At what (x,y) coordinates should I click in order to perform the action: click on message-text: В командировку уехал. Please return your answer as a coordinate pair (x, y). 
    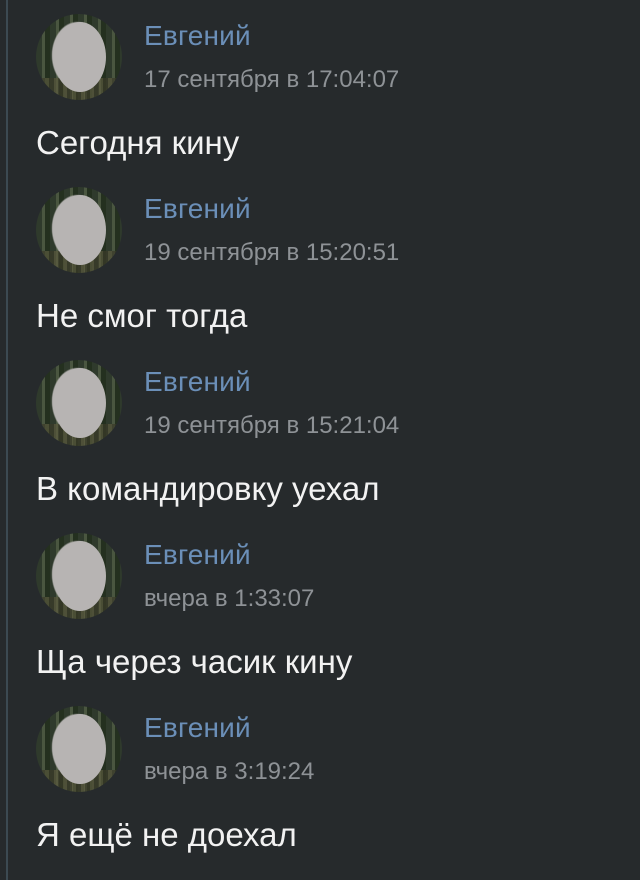
    Looking at the image, I should click on (208, 488).